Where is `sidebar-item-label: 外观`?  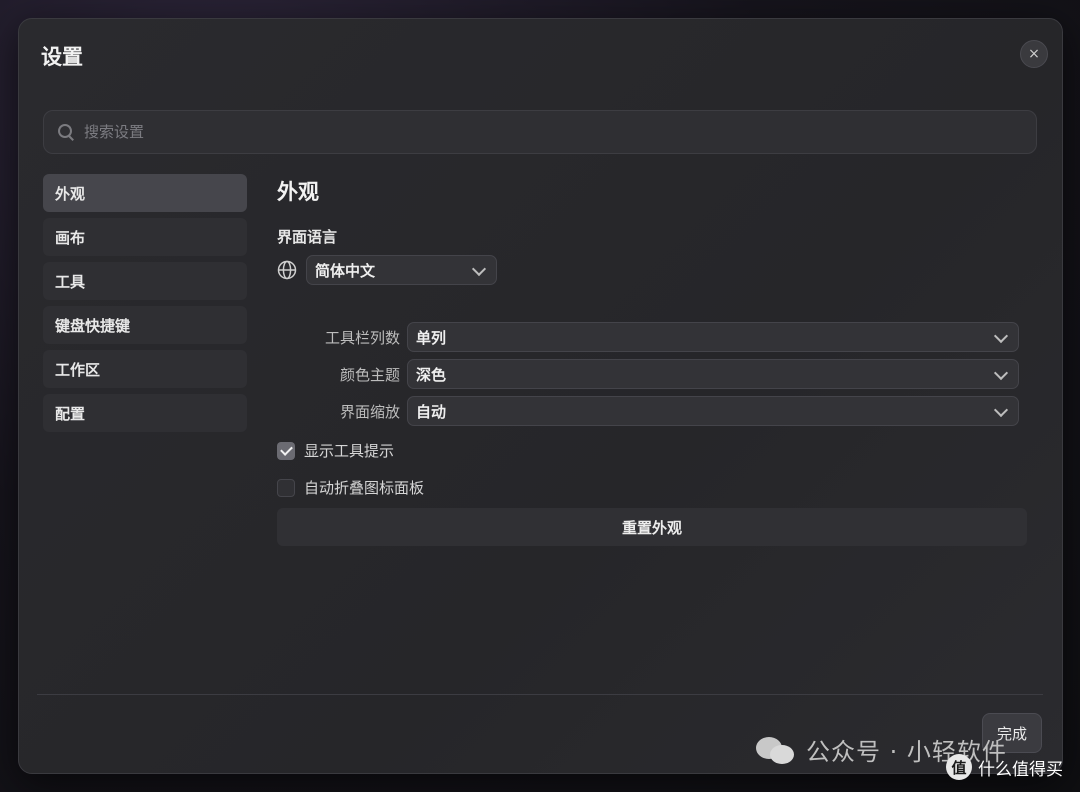
sidebar-item-label: 外观 is located at coordinates (70, 193).